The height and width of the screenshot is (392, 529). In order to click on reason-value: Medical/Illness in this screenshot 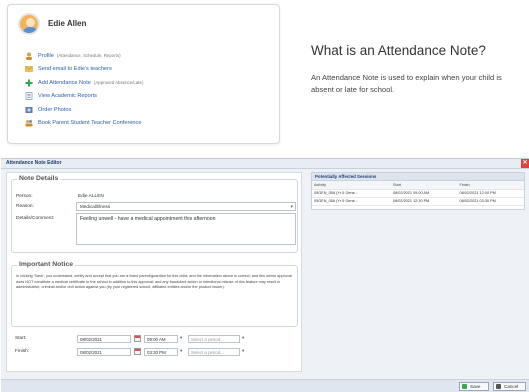, I will do `click(95, 206)`.